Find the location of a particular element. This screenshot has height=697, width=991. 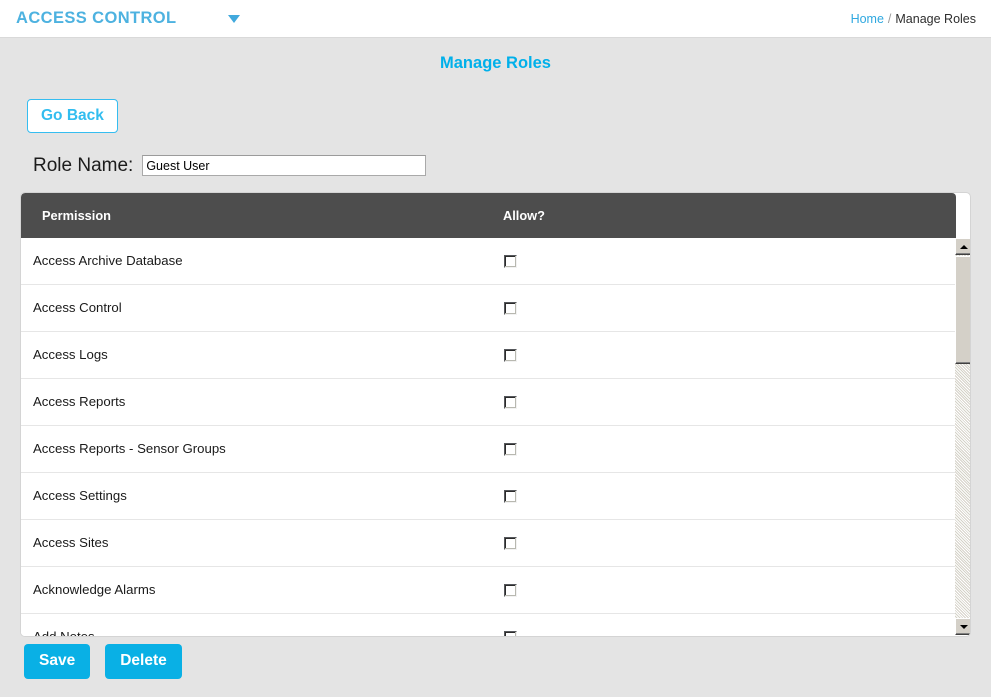

permission-label: Access Logs is located at coordinates (70, 355).